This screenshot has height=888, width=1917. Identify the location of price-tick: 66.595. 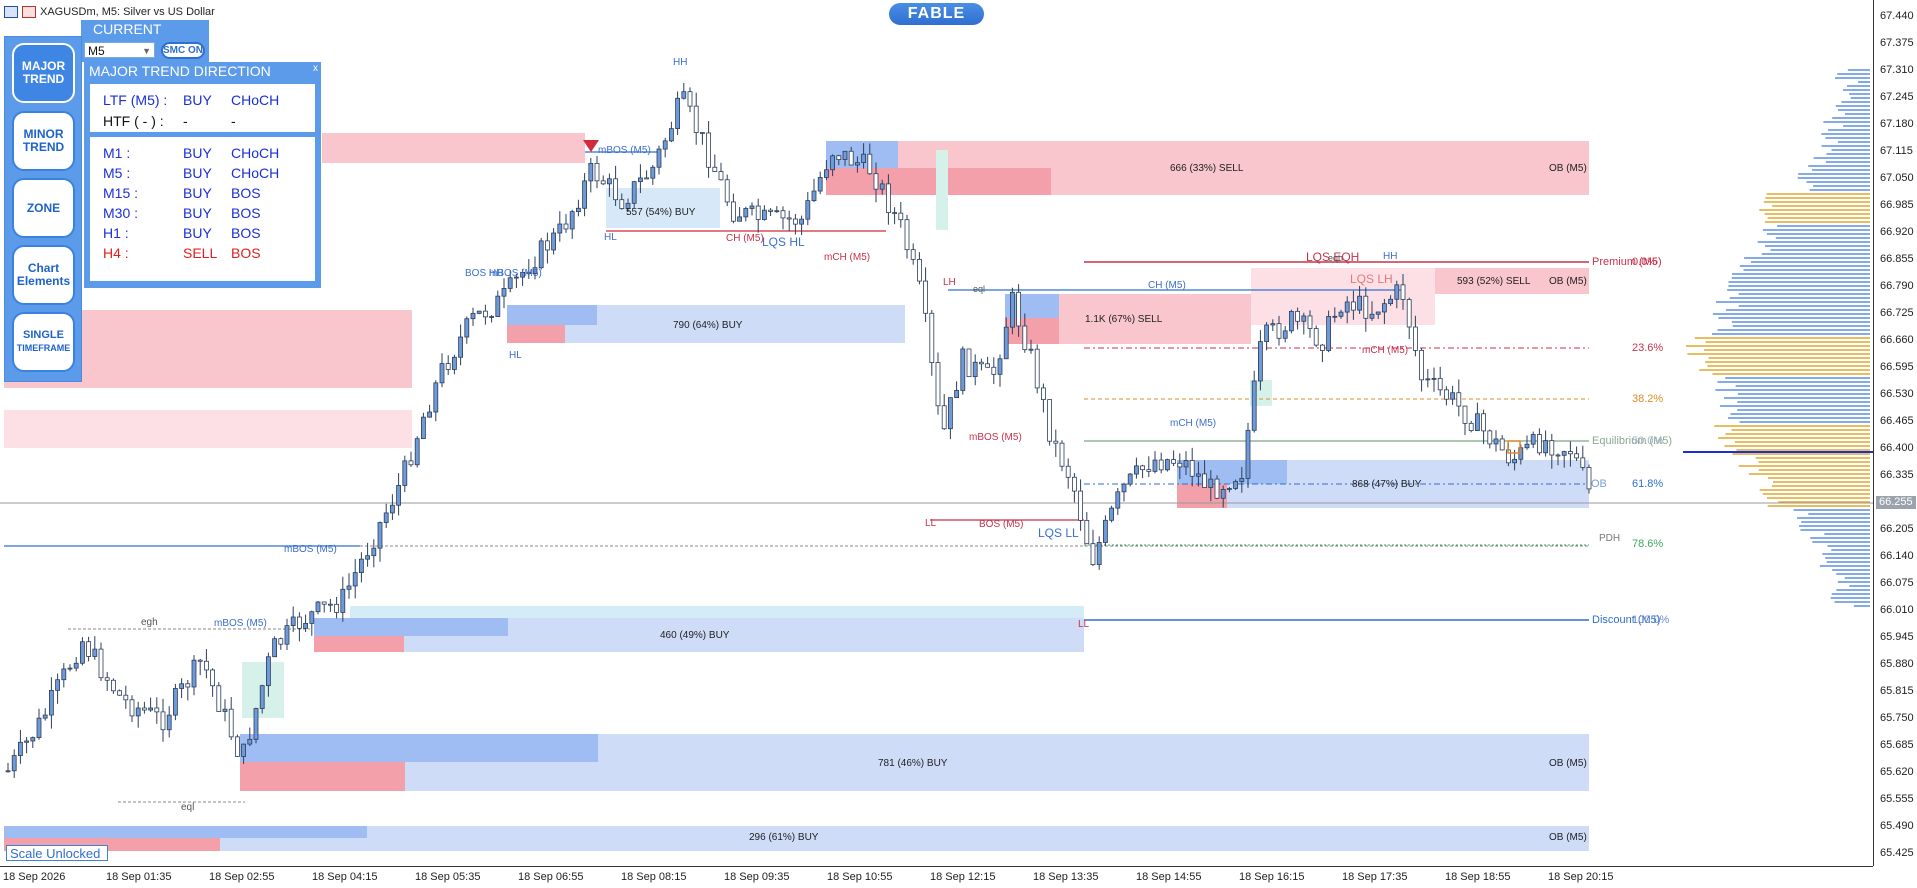
(1897, 367).